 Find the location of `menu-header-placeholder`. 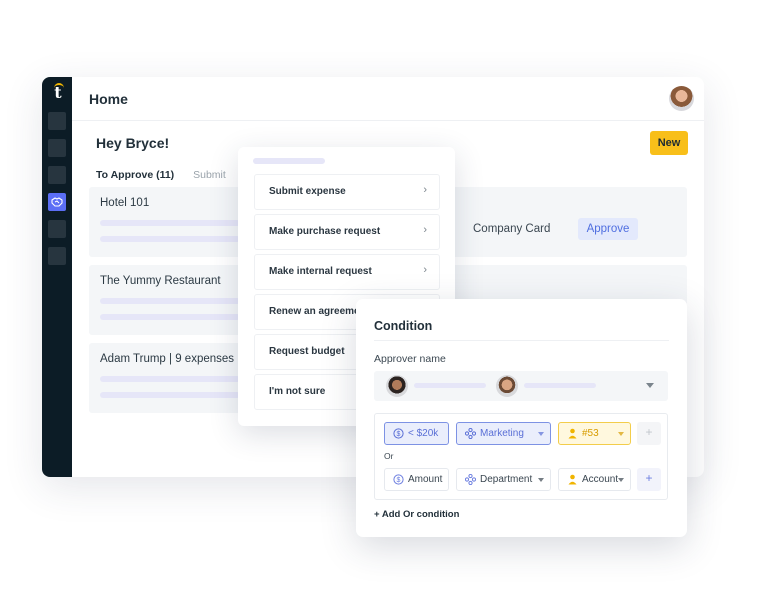

menu-header-placeholder is located at coordinates (289, 161).